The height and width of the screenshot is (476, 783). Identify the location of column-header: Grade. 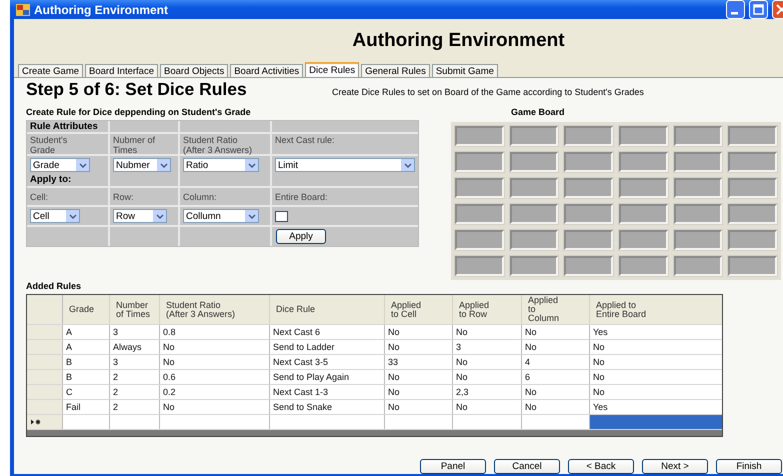
(86, 309).